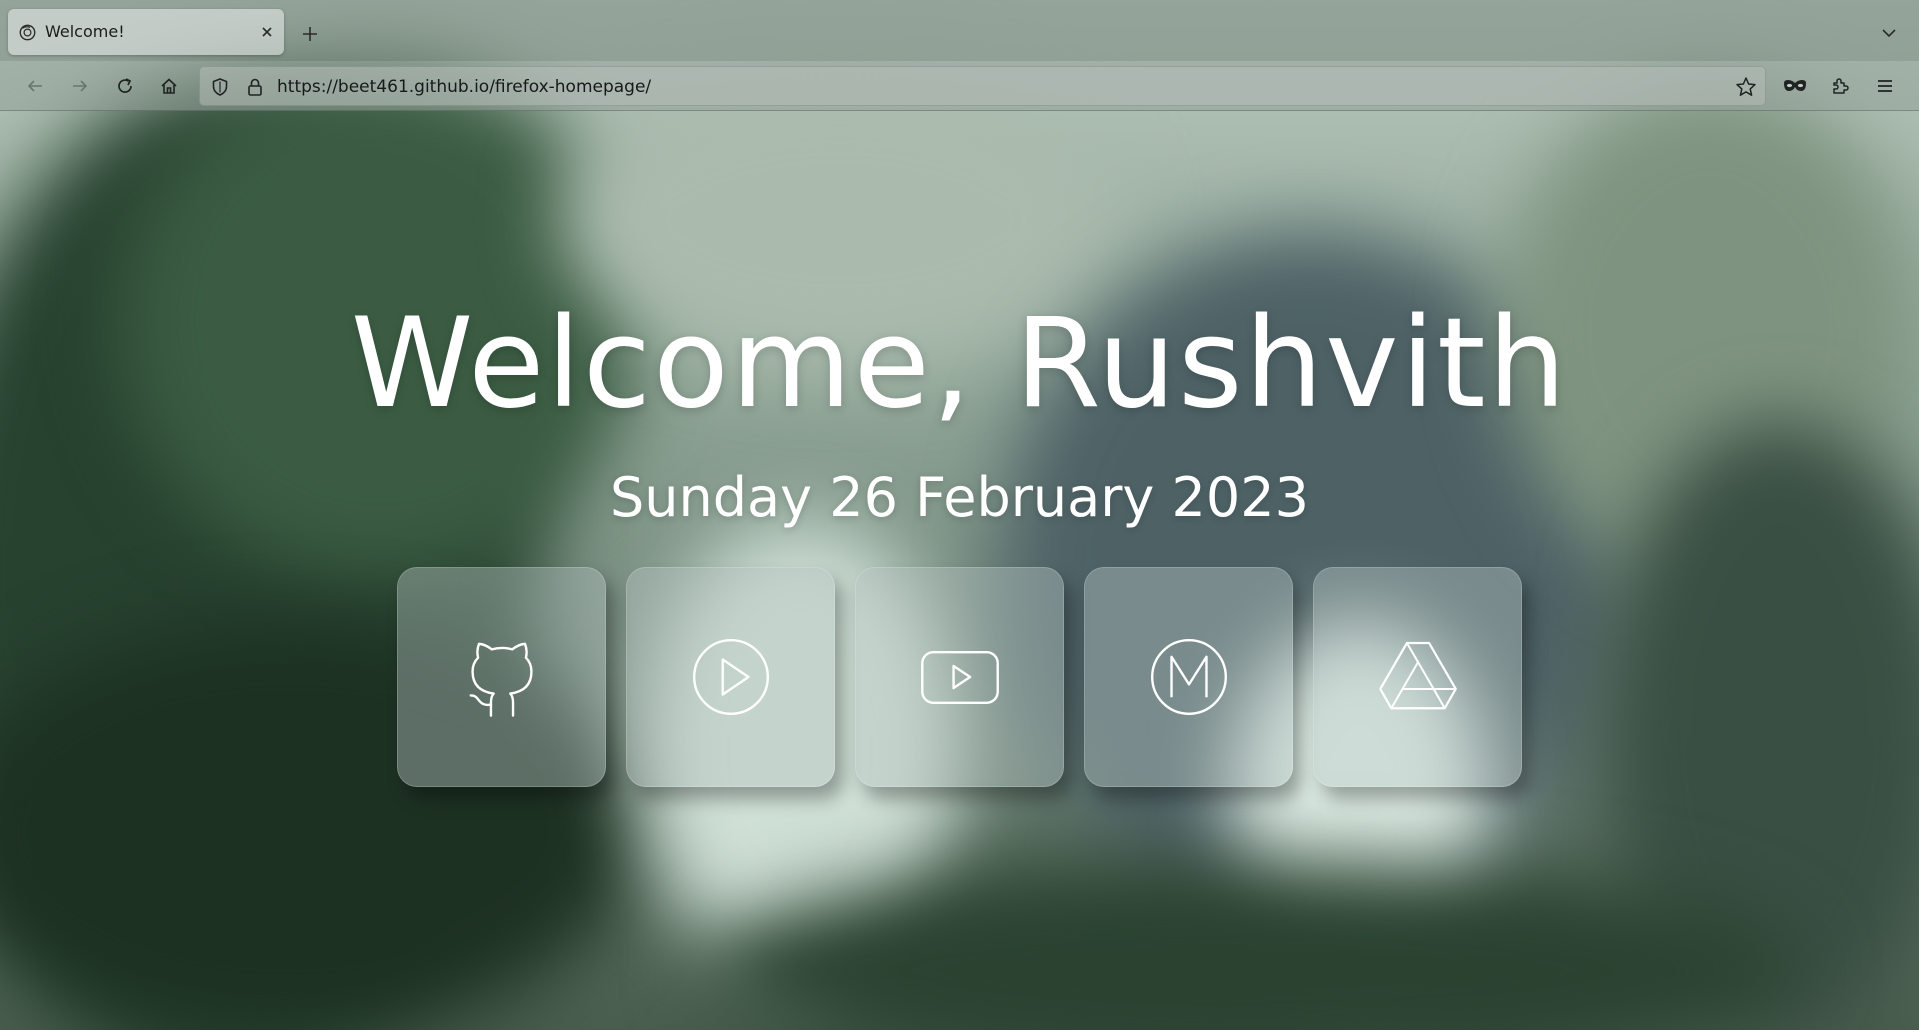  I want to click on reload-icon, so click(125, 85).